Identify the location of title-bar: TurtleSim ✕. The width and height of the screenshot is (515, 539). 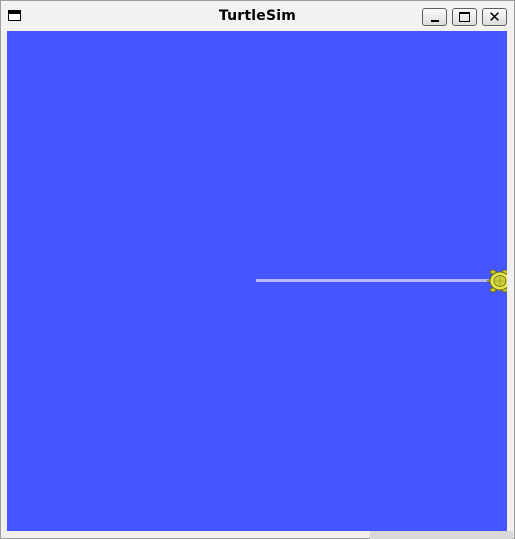
(257, 16).